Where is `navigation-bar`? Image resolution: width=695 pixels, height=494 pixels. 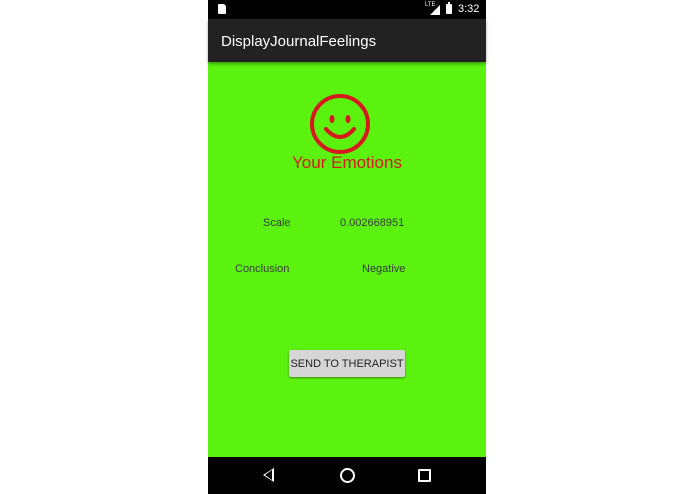
navigation-bar is located at coordinates (347, 475).